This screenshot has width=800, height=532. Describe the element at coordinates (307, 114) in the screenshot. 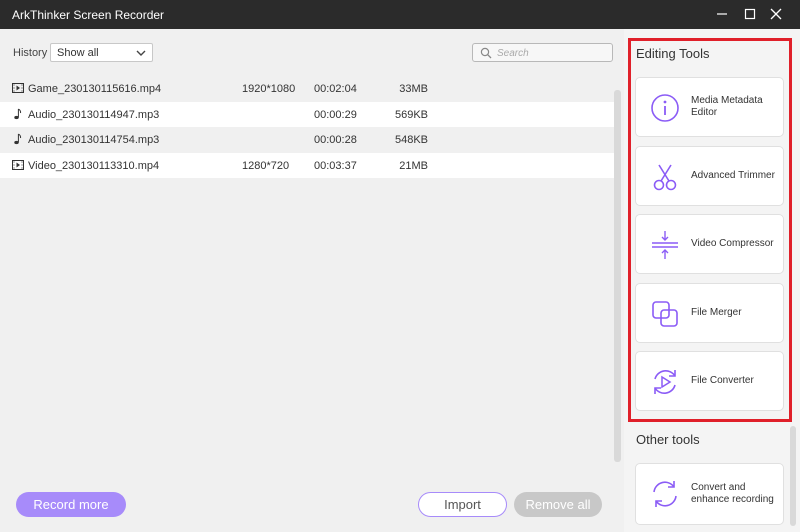

I see `table-row: Audio_230130114947.mp3 00:00:29 569KB` at that location.